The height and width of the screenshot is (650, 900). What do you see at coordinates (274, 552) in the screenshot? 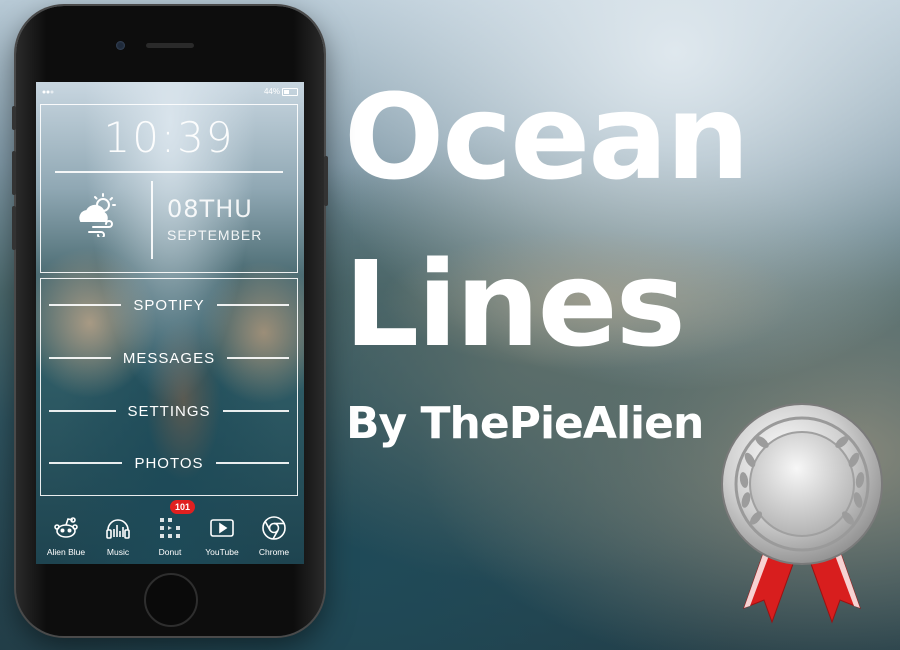
I see `dock-app-label: Chrome` at bounding box center [274, 552].